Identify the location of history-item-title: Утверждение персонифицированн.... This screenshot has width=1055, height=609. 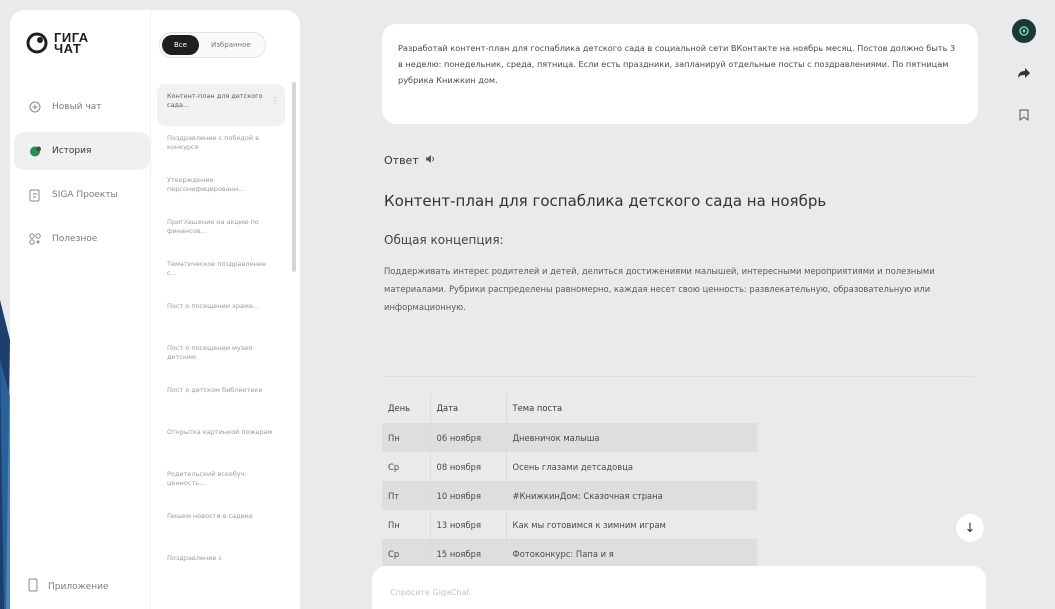
(206, 184).